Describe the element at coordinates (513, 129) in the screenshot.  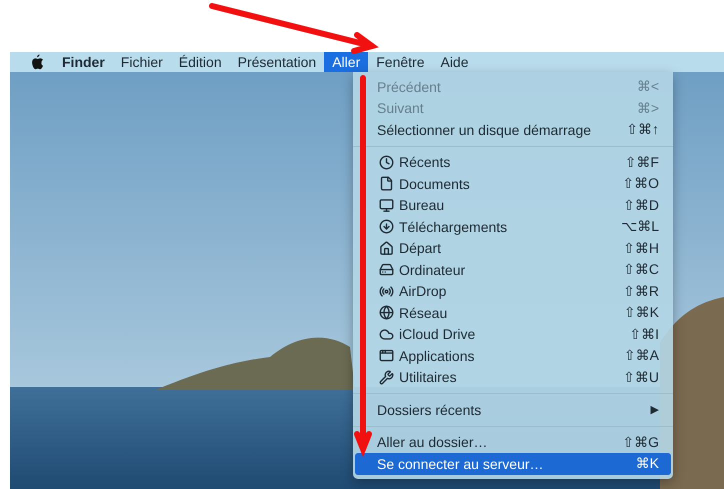
I see `menu-item: Sélectionner un disque démarrage ⇧⌘↑` at that location.